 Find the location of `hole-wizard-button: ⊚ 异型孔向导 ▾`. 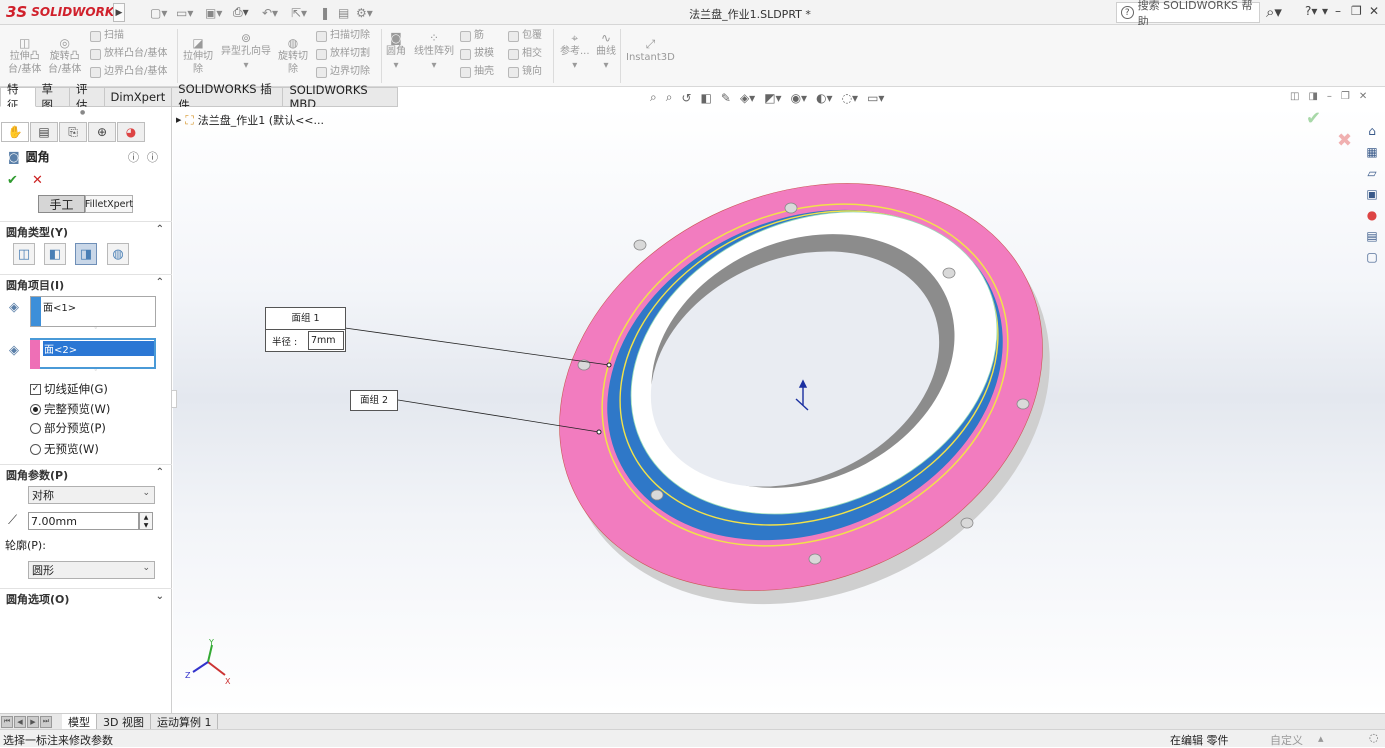

hole-wizard-button: ⊚ 异型孔向导 ▾ is located at coordinates (246, 52).